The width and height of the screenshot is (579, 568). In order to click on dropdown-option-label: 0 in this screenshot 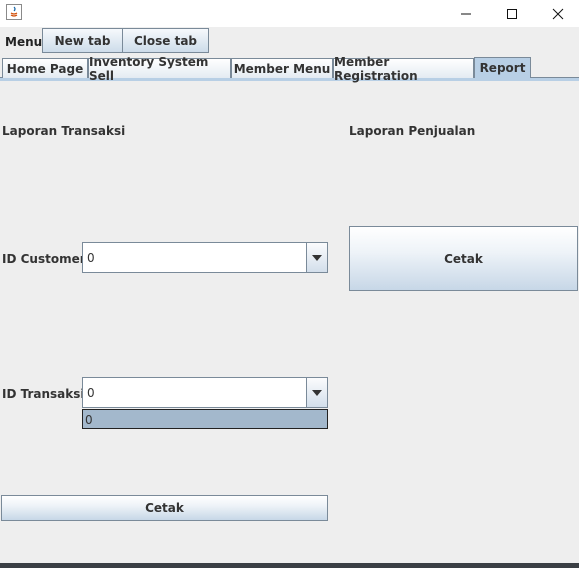, I will do `click(89, 420)`.